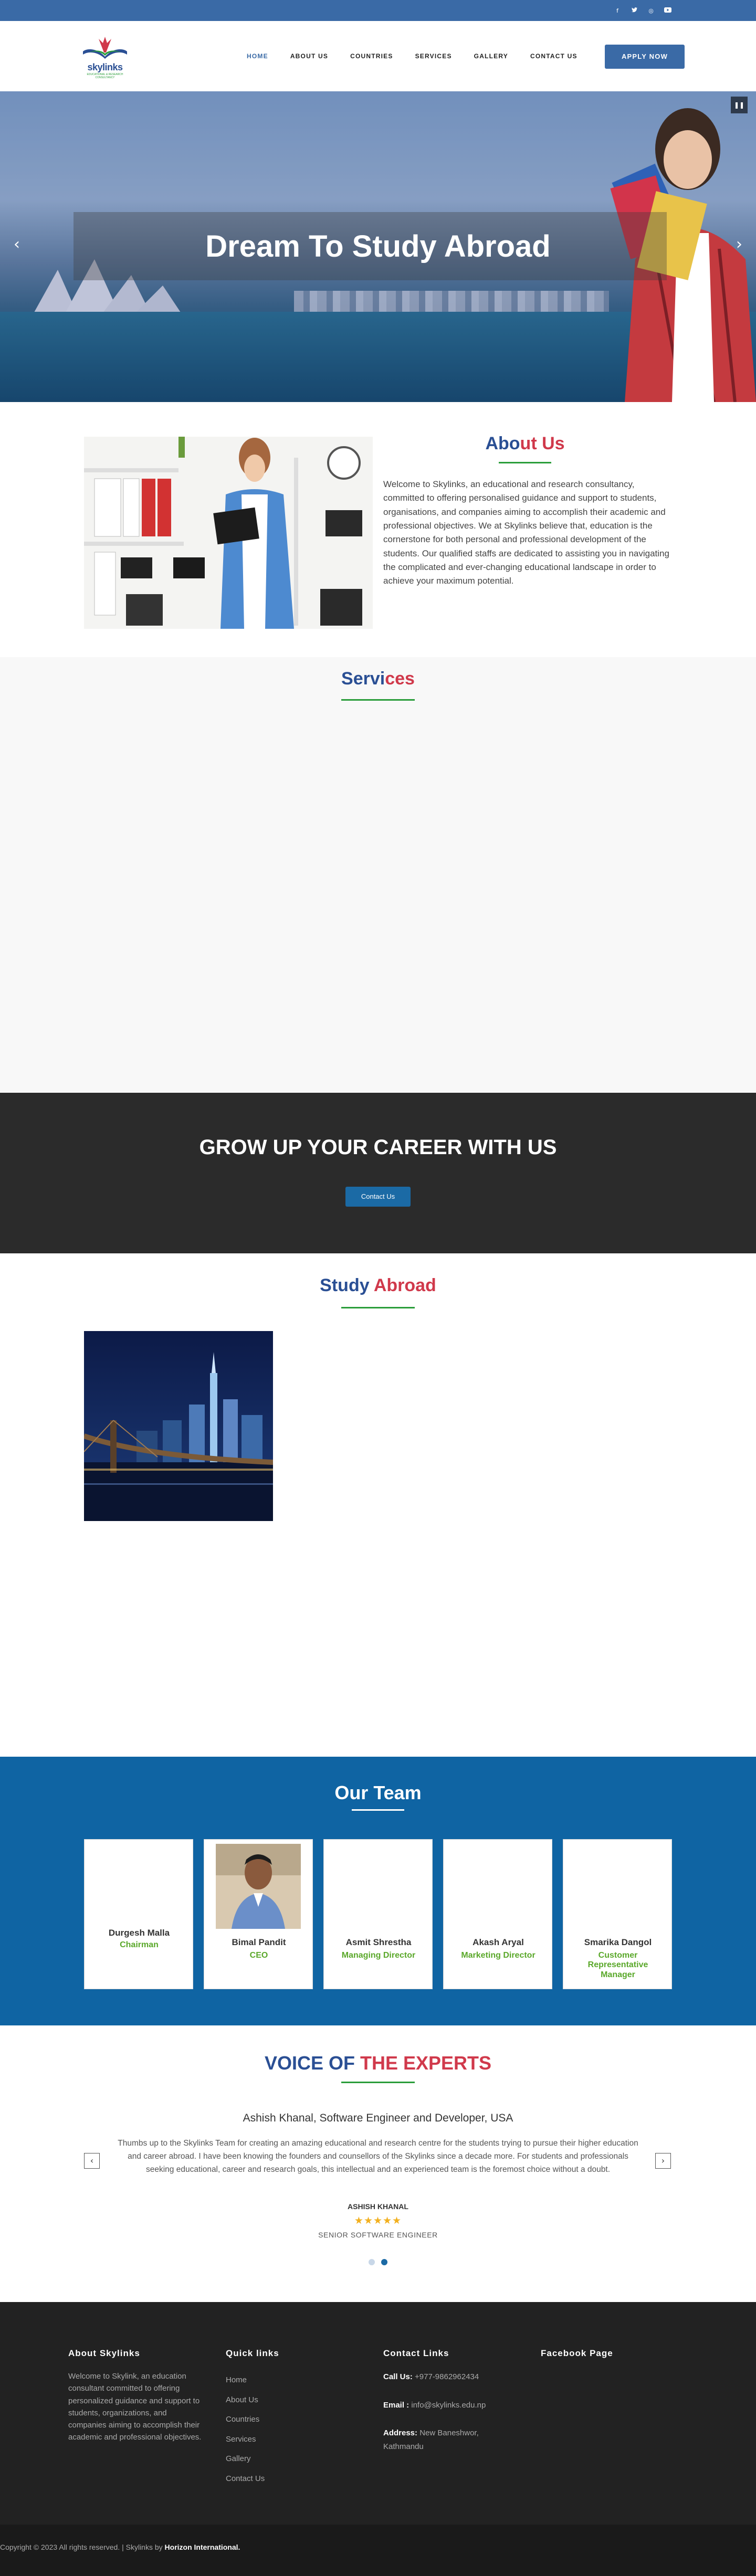  What do you see at coordinates (498, 1955) in the screenshot?
I see `team-member-role: Marketing Director` at bounding box center [498, 1955].